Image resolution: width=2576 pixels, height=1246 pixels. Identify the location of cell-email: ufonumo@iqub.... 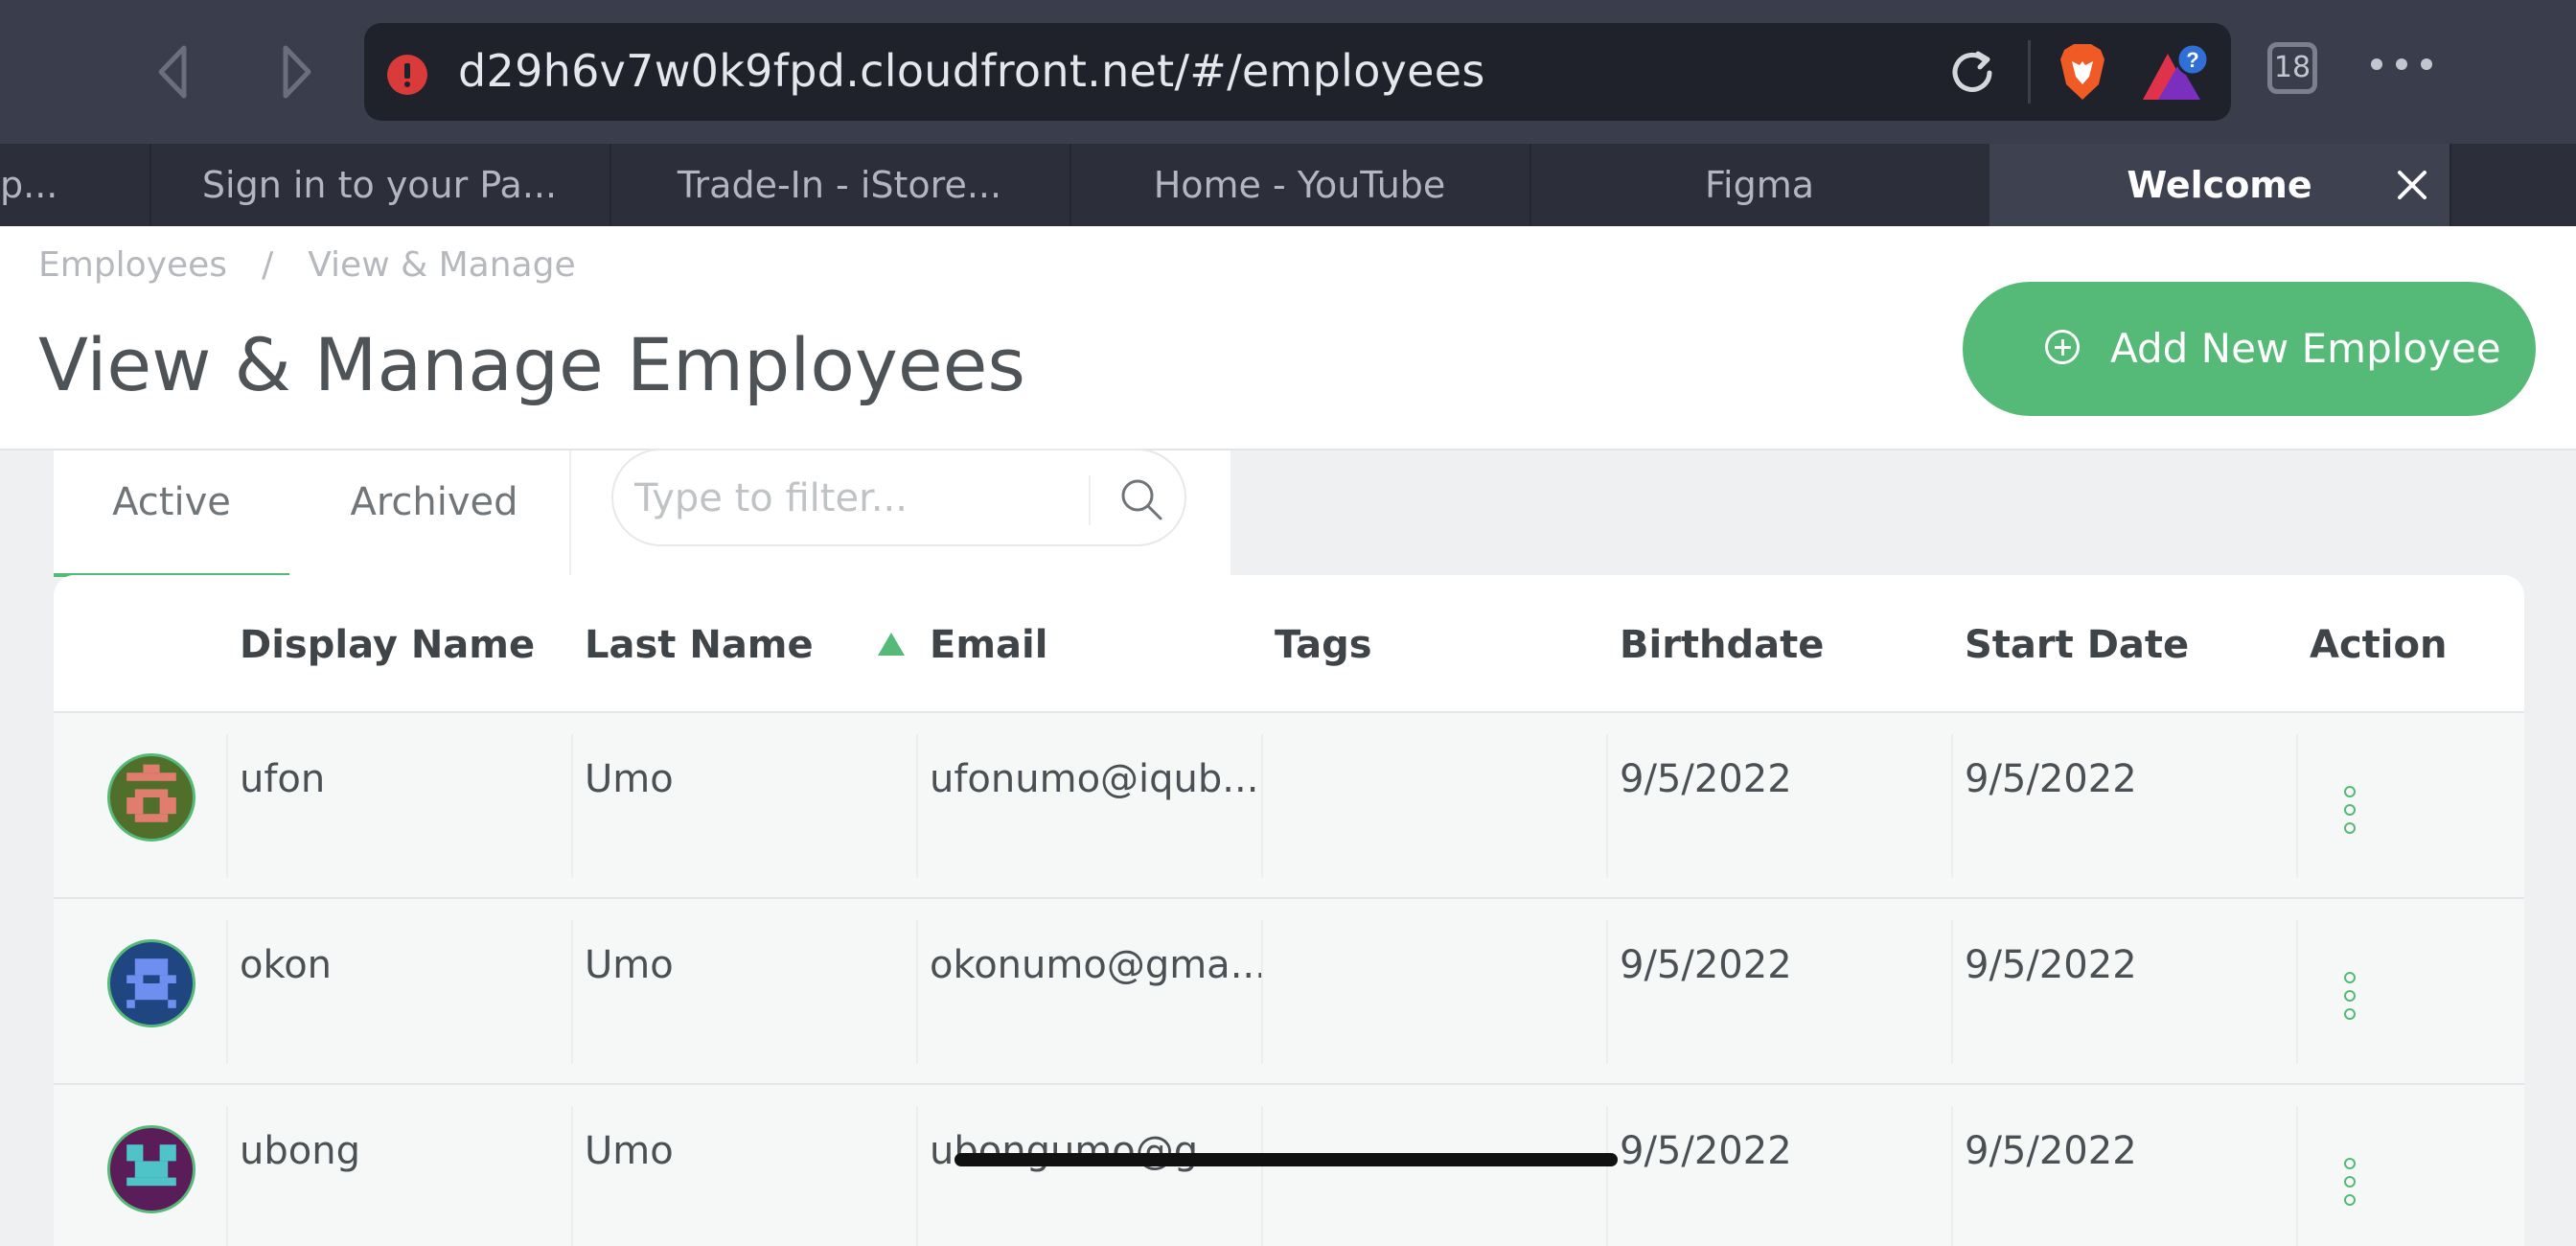
(1094, 779).